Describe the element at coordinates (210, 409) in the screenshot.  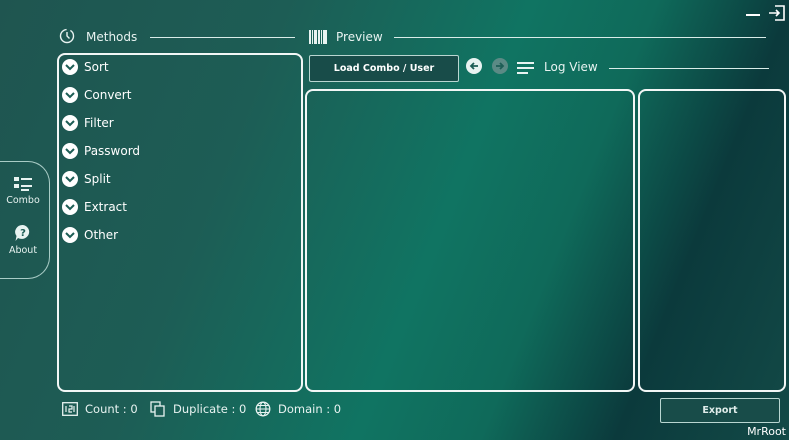
I see `duplicate-label: Duplicate : 0` at that location.